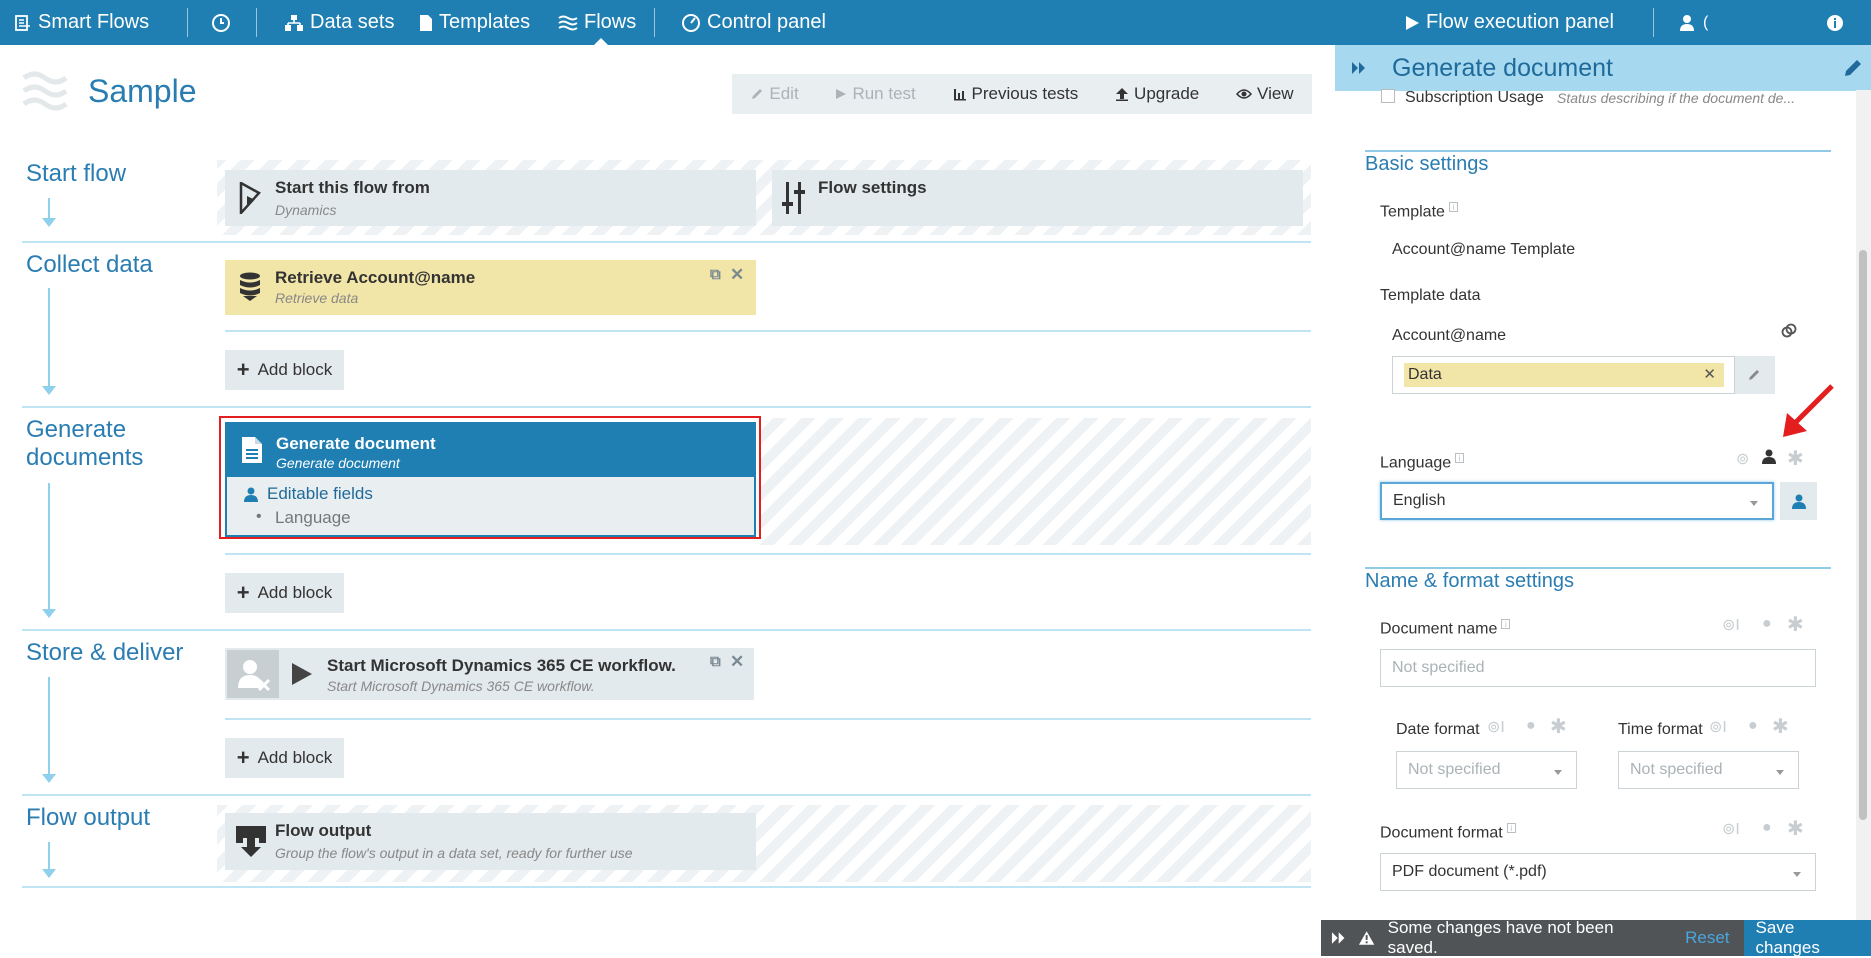  What do you see at coordinates (284, 593) in the screenshot?
I see `add-block-button-generate: + Add block` at bounding box center [284, 593].